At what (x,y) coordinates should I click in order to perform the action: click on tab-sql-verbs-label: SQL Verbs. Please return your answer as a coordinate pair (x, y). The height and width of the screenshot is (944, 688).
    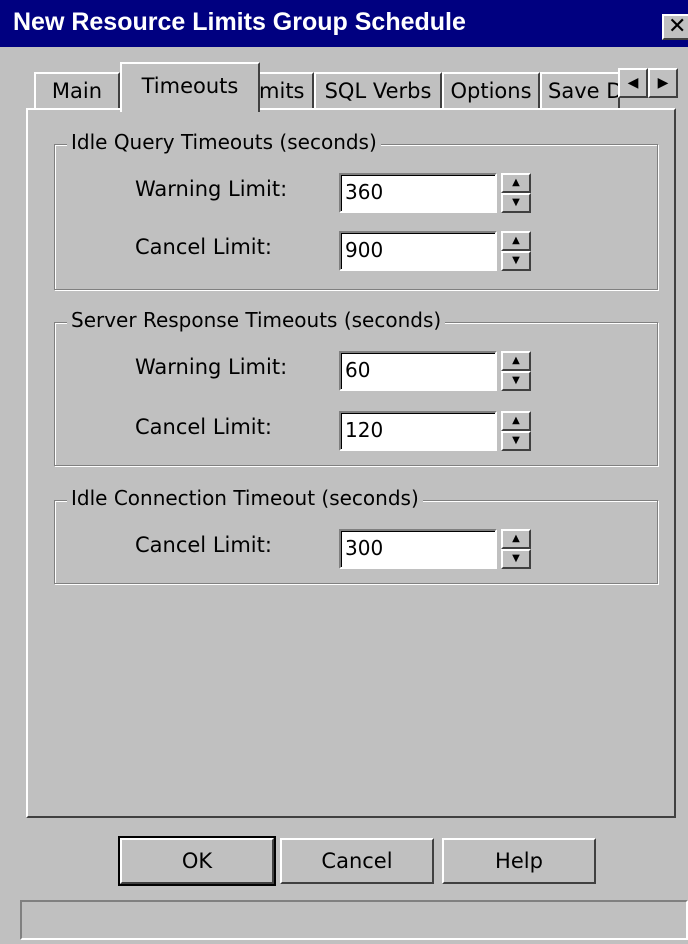
    Looking at the image, I should click on (378, 91).